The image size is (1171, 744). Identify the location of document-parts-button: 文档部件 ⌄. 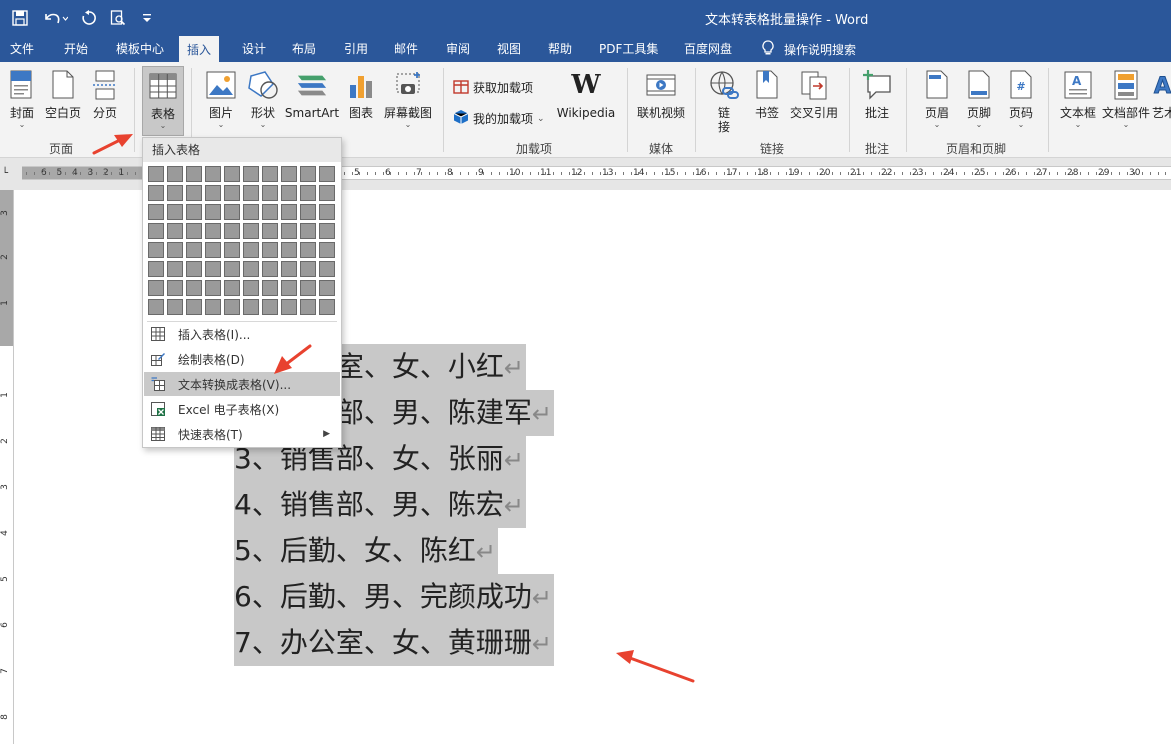
(1126, 97).